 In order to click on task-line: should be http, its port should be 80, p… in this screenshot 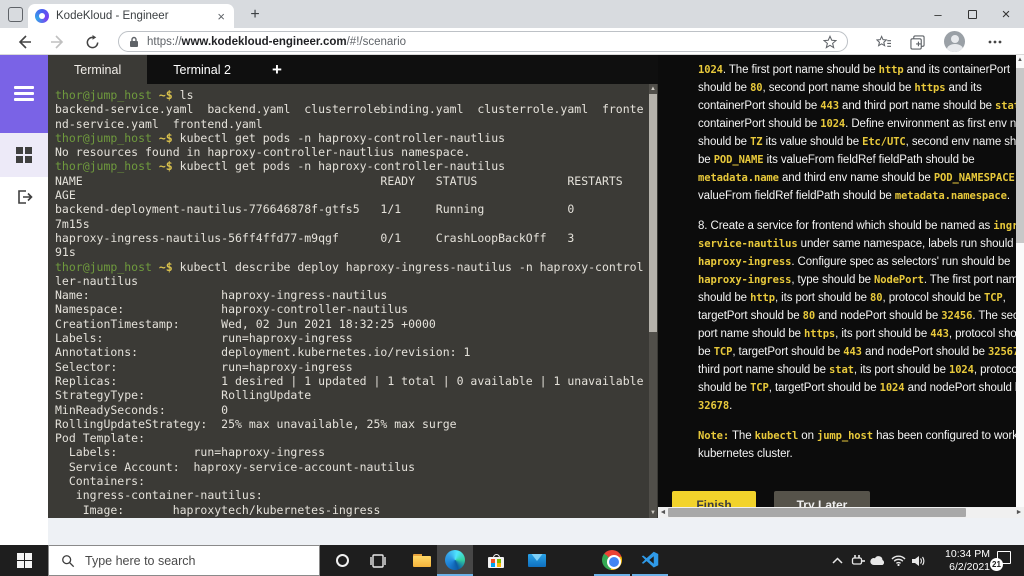, I will do `click(852, 298)`.